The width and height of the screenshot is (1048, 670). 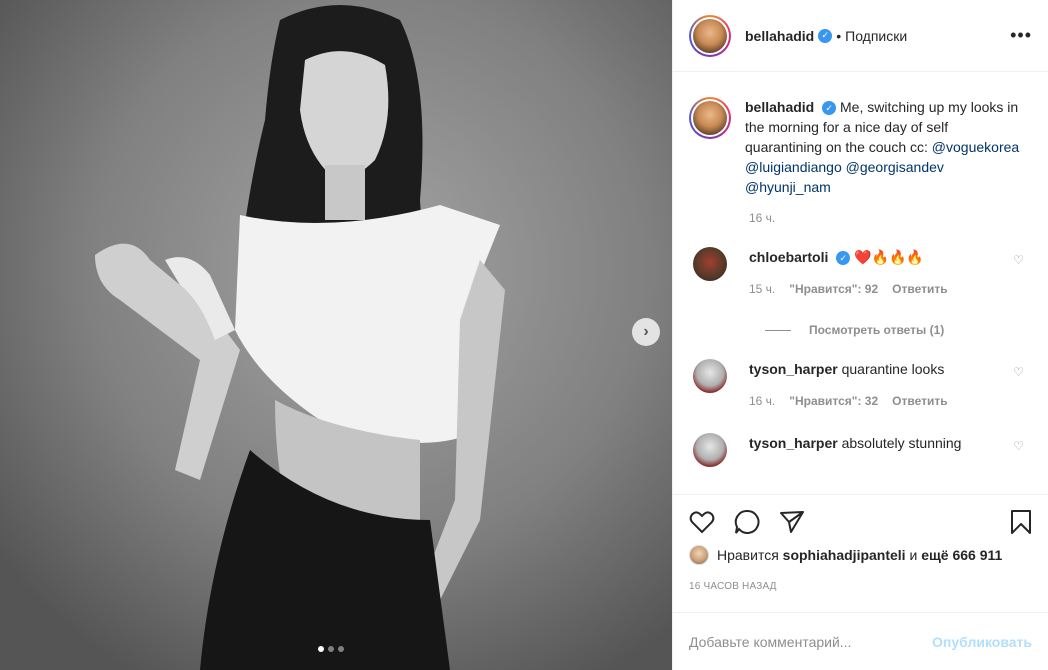 What do you see at coordinates (901, 443) in the screenshot?
I see `comment-text: absolutely stunning` at bounding box center [901, 443].